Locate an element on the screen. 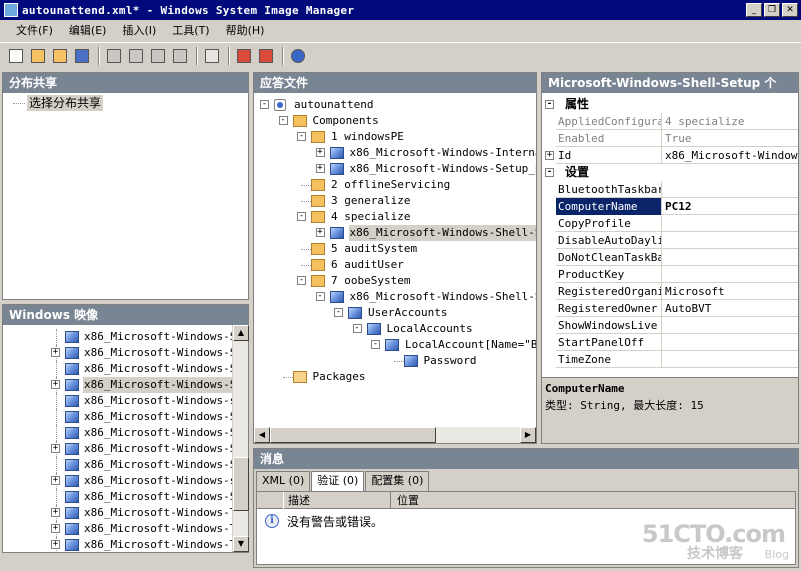  menu-tools: 工具(T) is located at coordinates (190, 30).